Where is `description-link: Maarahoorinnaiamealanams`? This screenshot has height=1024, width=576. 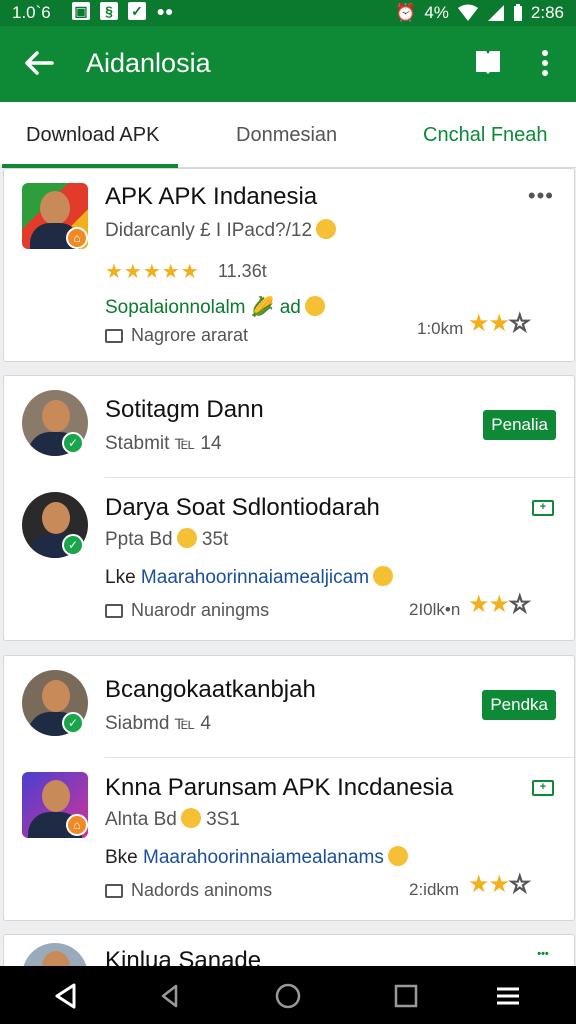
description-link: Maarahoorinnaiamealanams is located at coordinates (263, 857).